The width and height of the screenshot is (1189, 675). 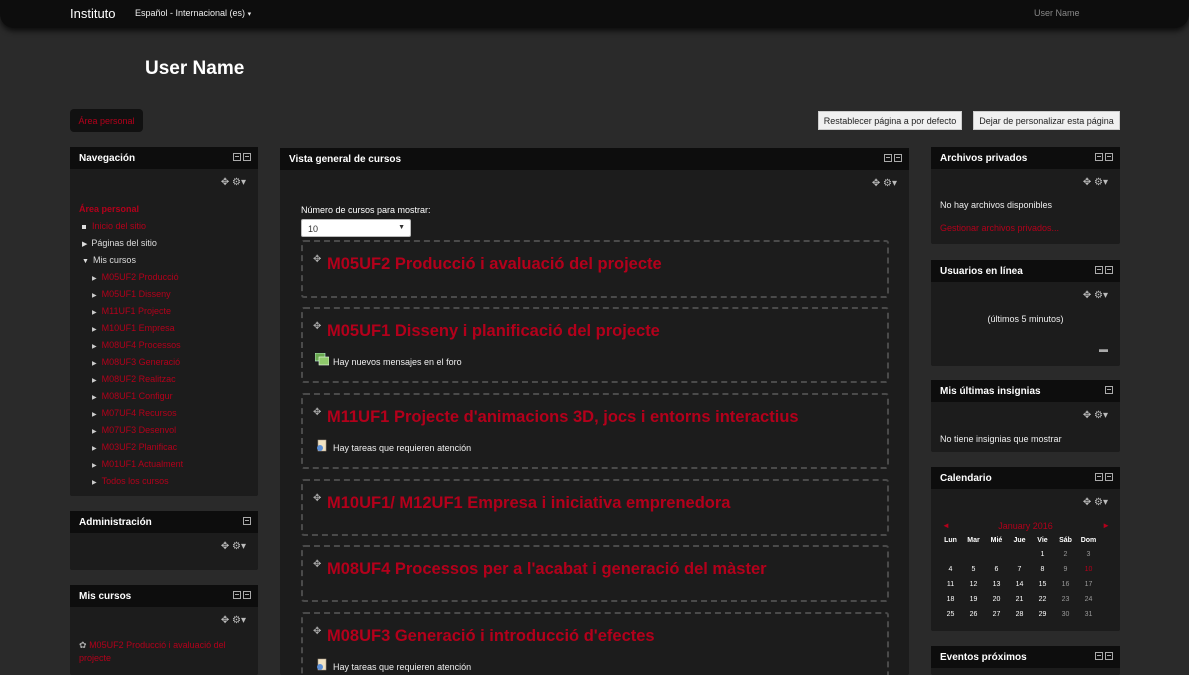 What do you see at coordinates (1088, 599) in the screenshot?
I see `calendar-day: 24` at bounding box center [1088, 599].